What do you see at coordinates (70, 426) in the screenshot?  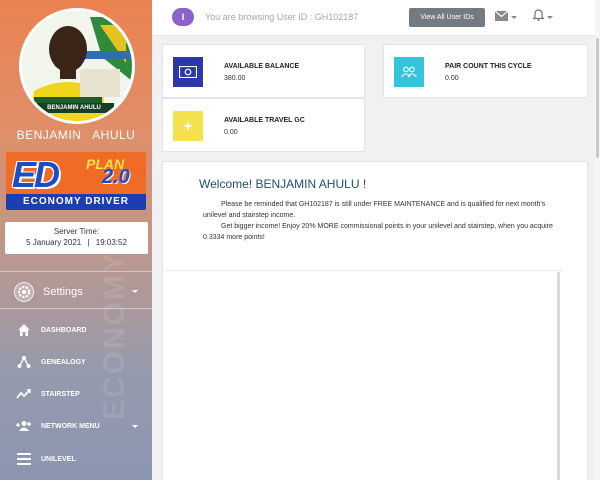 I see `sidebar-item-label: NETWORK MENU` at bounding box center [70, 426].